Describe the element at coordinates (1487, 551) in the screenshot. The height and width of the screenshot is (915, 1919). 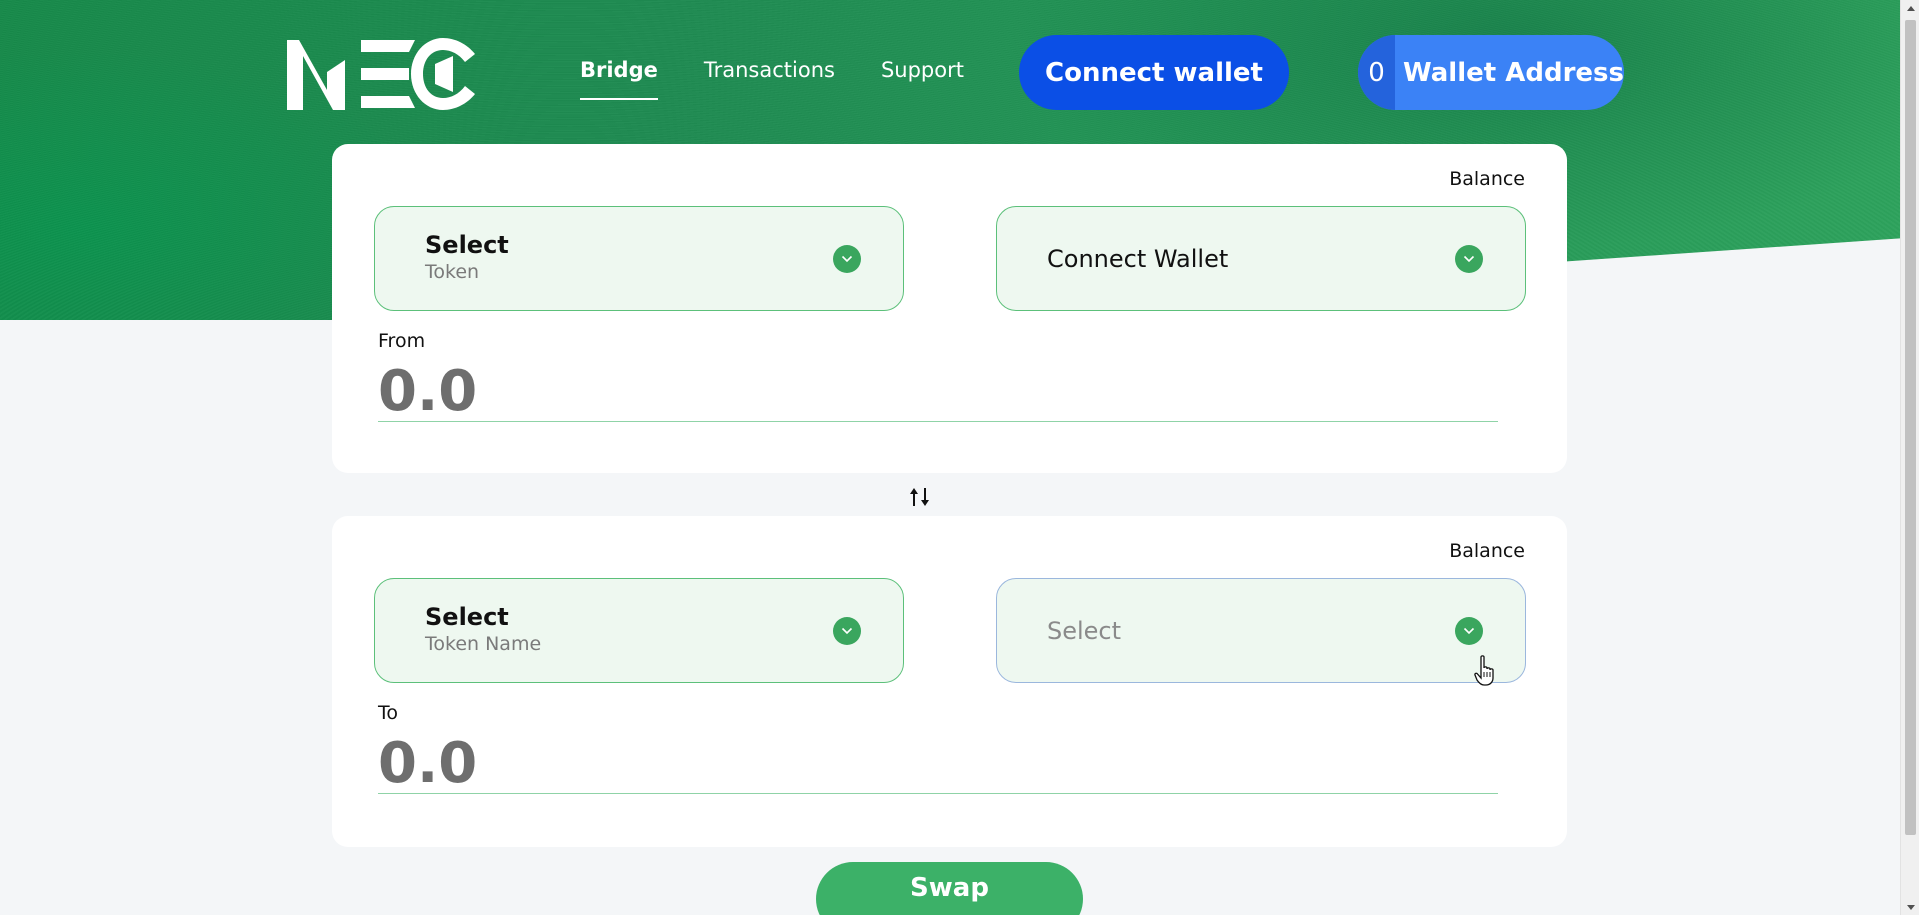
I see `to-balance-label: Balance` at that location.